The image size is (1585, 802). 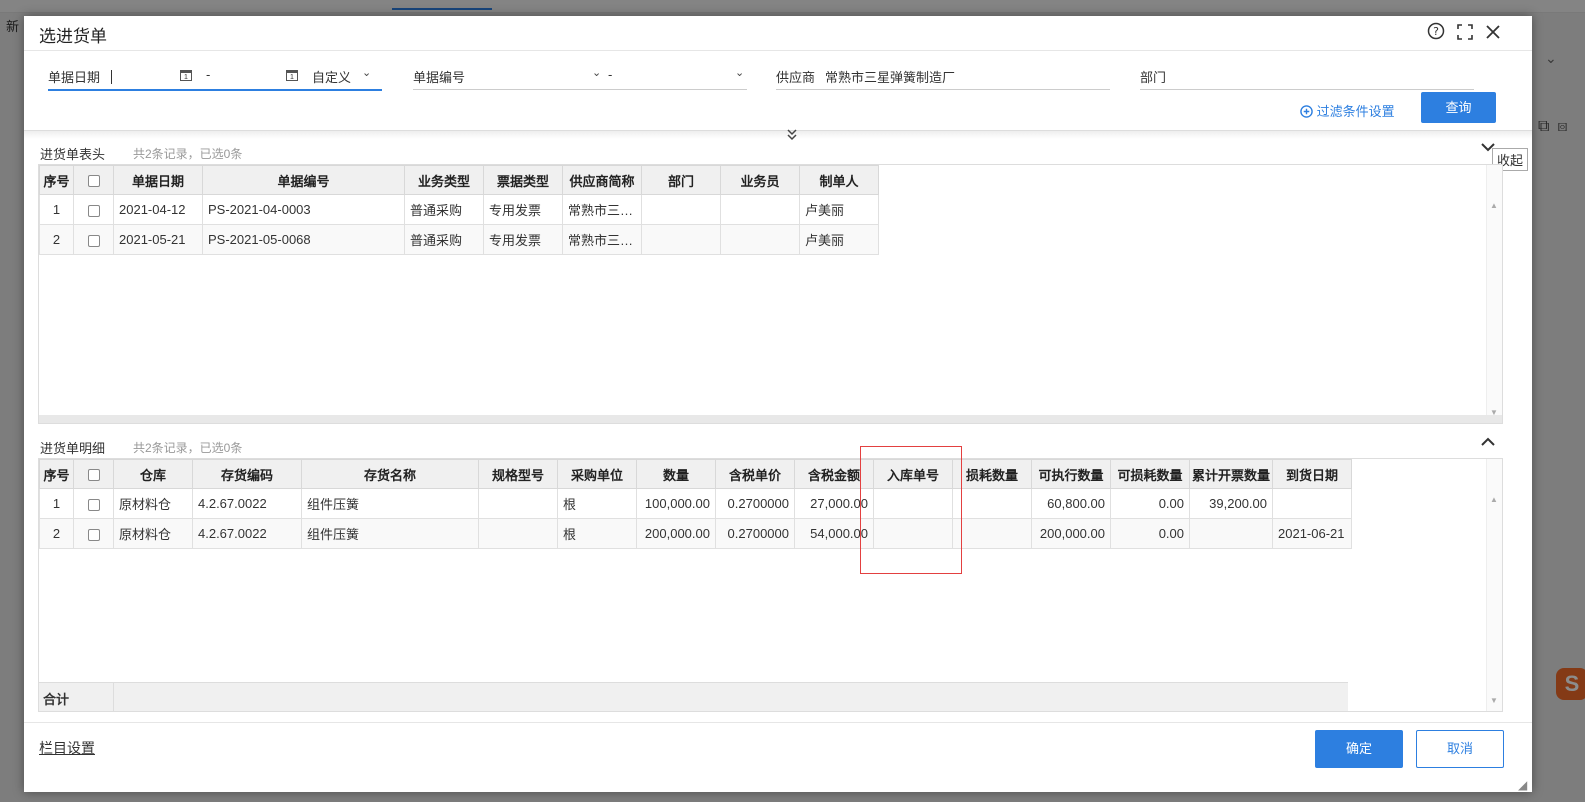 I want to click on table-cell: 2, so click(x=56, y=239).